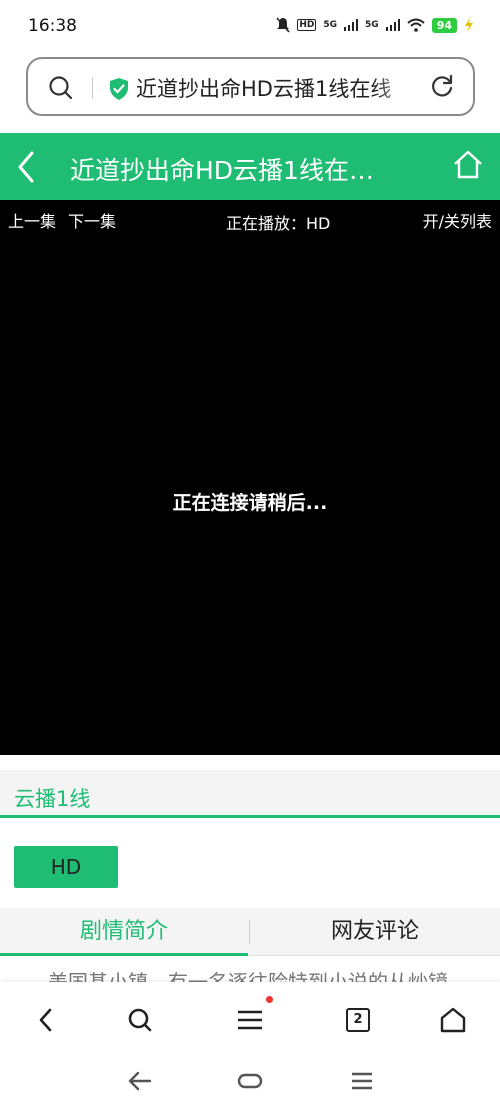 The width and height of the screenshot is (500, 1111). Describe the element at coordinates (119, 89) in the screenshot. I see `secure-shield-icon` at that location.